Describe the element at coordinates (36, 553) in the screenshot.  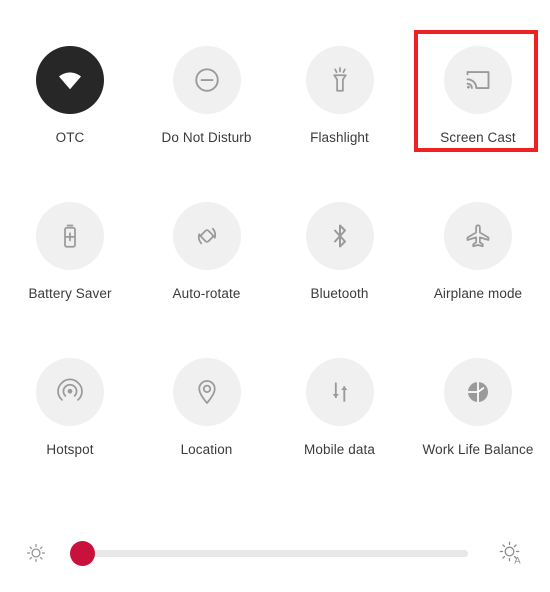
I see `brightness-low-icon` at that location.